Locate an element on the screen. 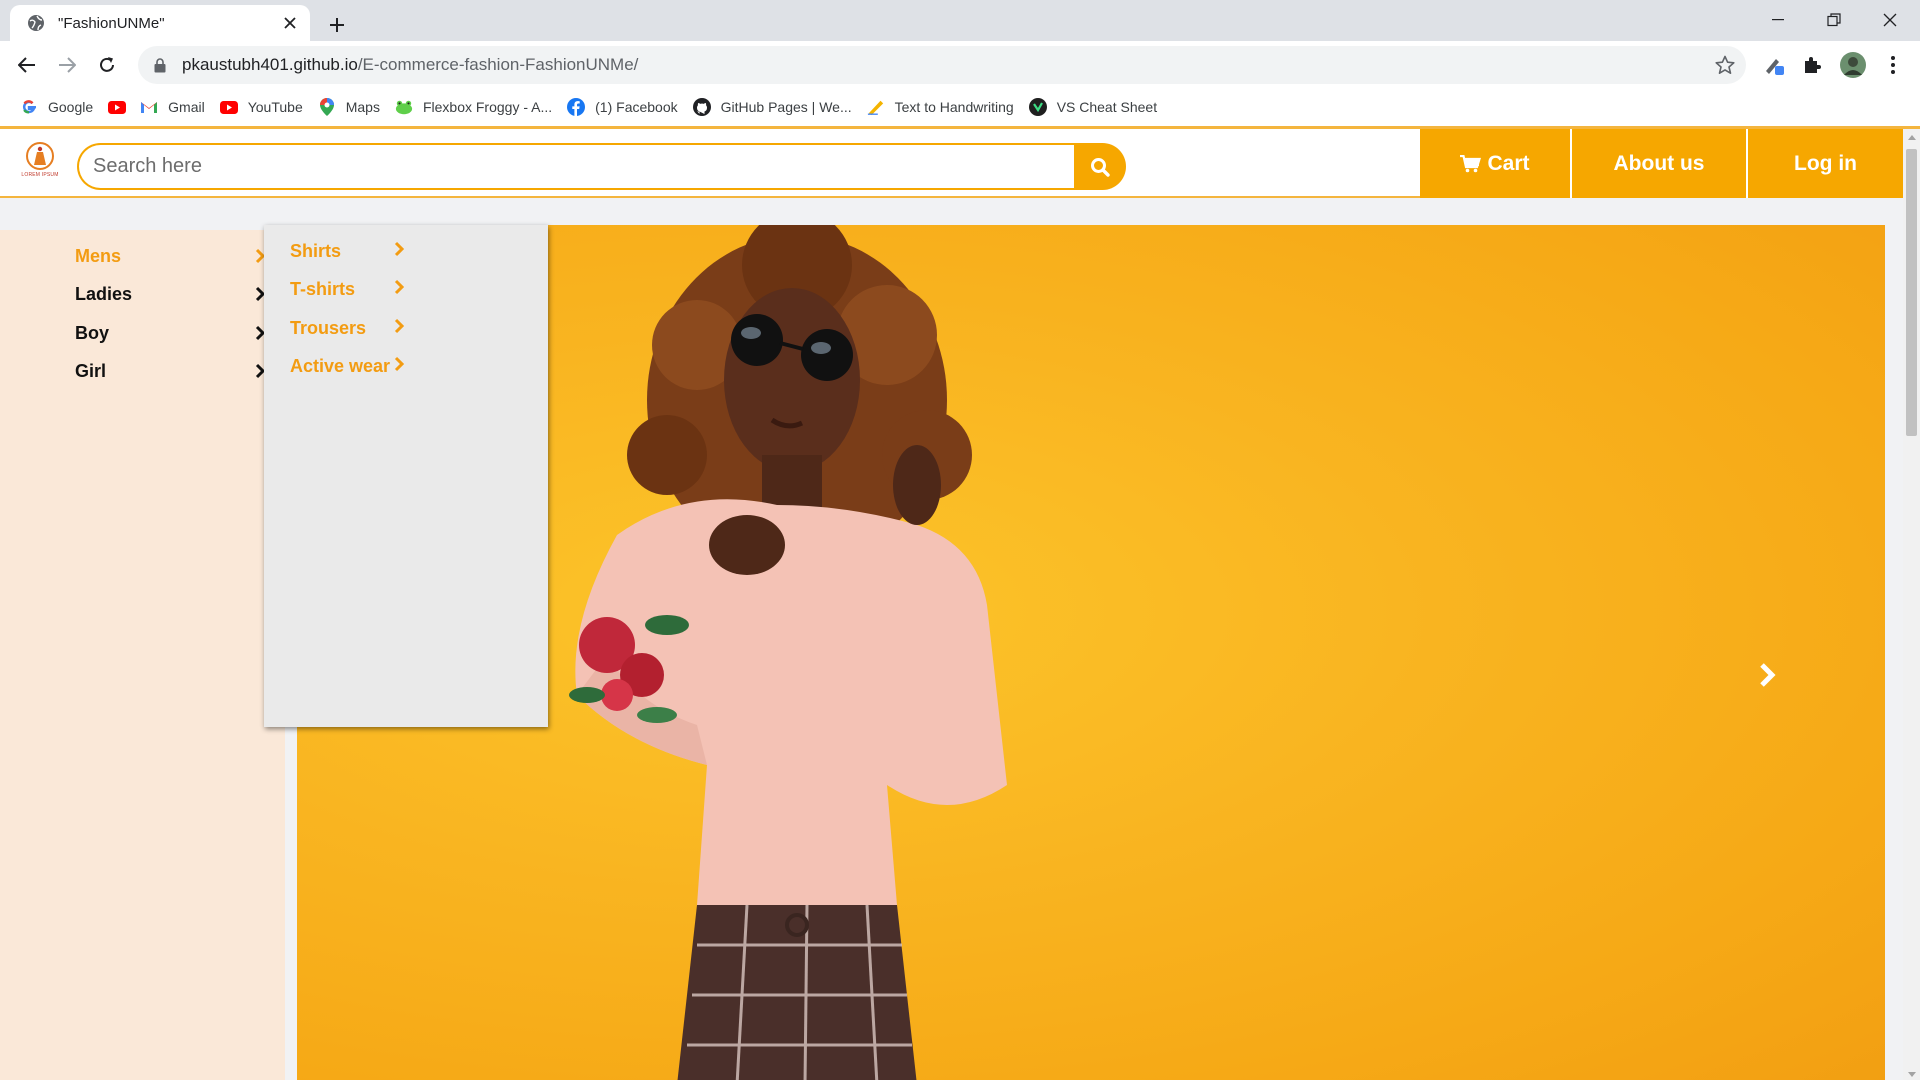 Image resolution: width=1920 pixels, height=1080 pixels. bookmark-youtube: YouTube is located at coordinates (263, 107).